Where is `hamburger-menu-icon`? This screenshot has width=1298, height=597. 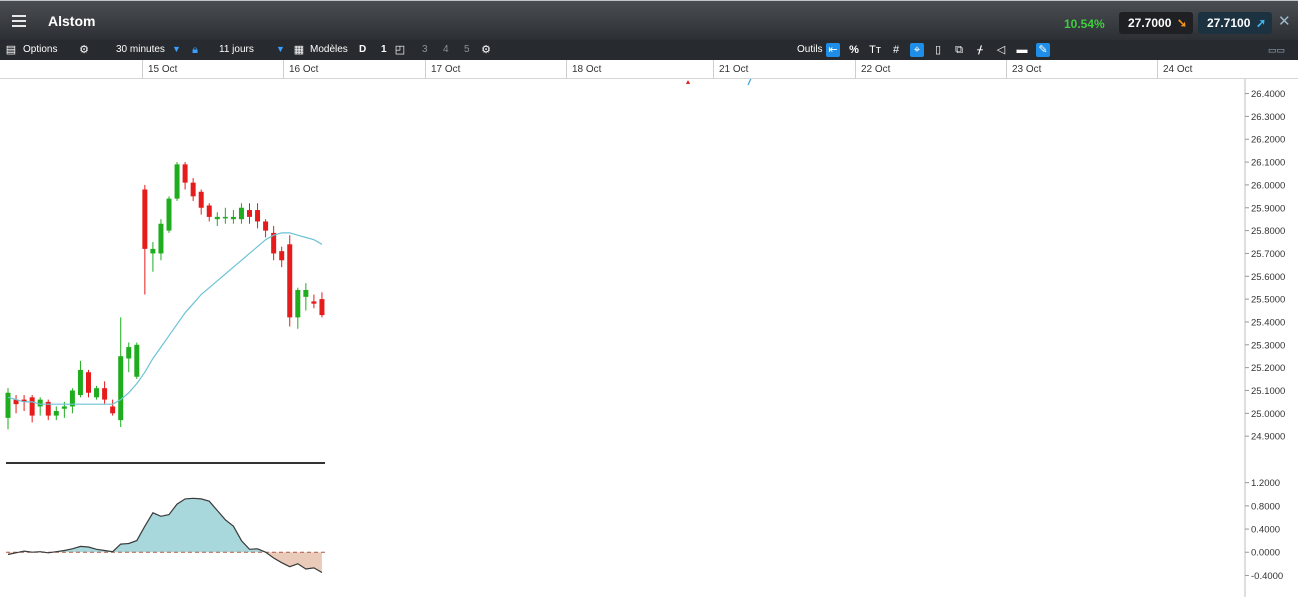 hamburger-menu-icon is located at coordinates (19, 21).